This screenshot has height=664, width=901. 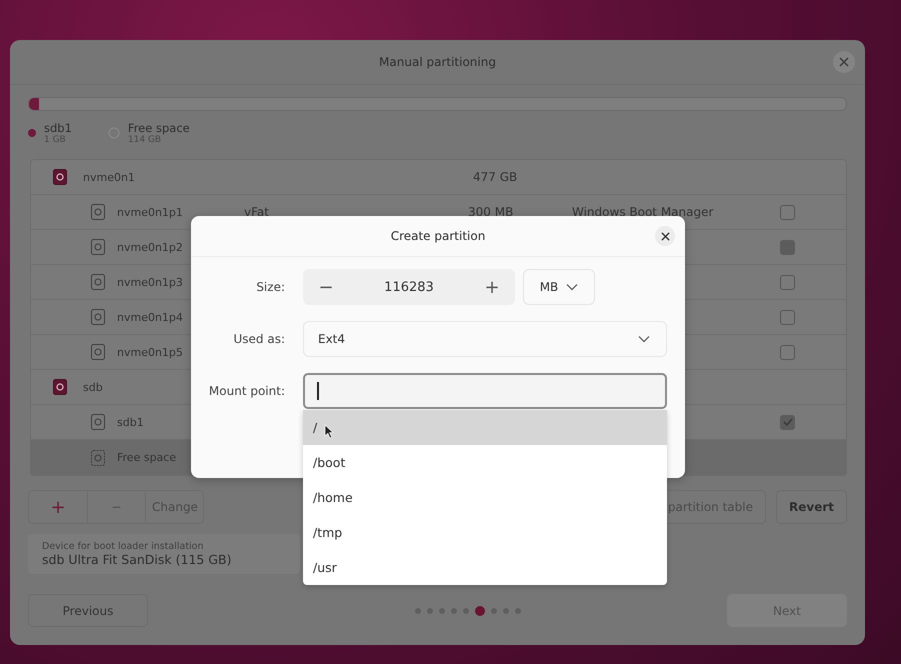 I want to click on partition-name: nvme0n1p2, so click(x=150, y=247).